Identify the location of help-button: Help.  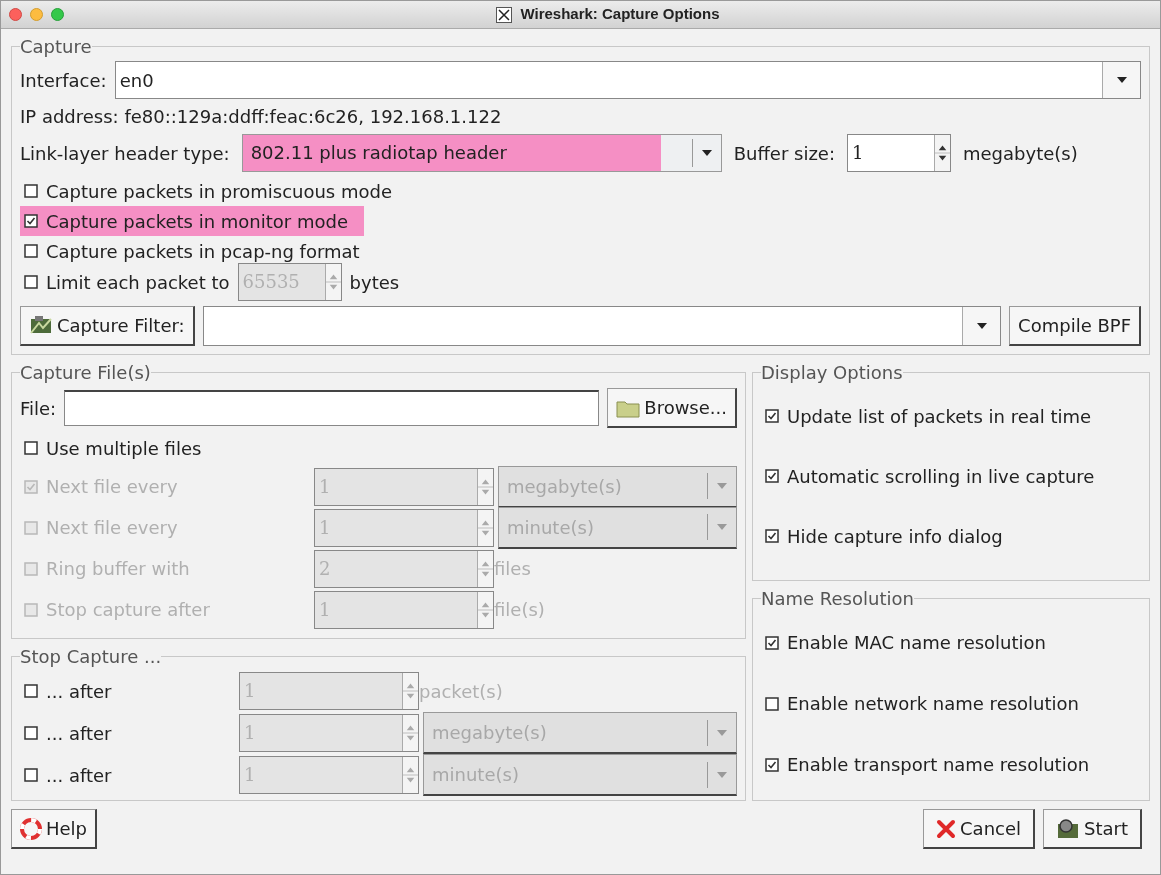
(54, 829).